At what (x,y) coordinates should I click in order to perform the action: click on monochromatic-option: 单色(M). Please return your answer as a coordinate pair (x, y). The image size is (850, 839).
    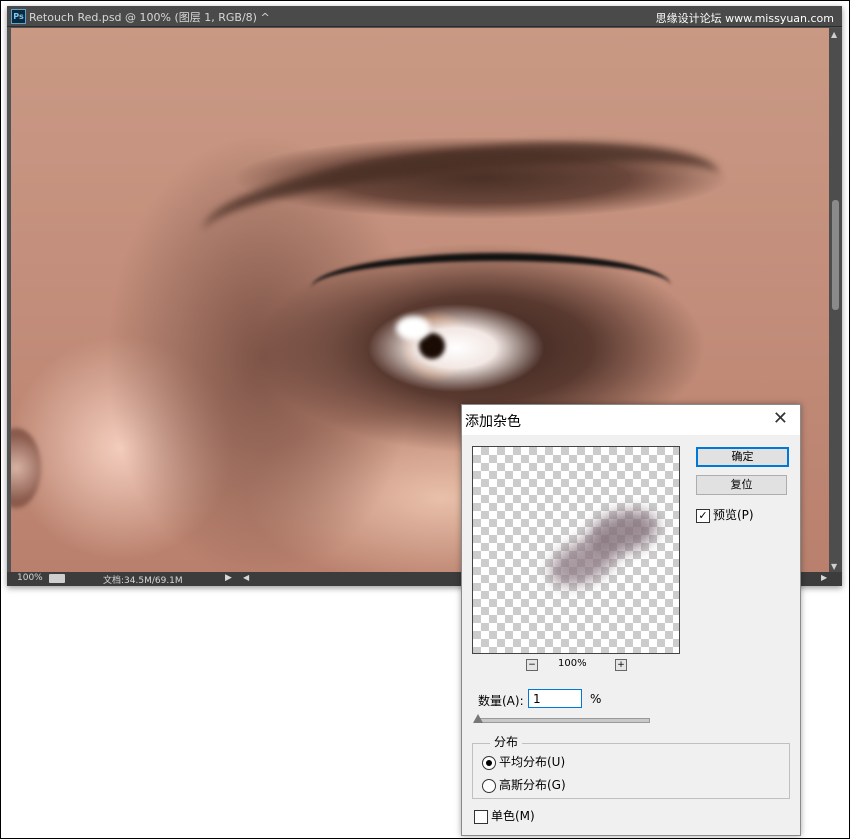
    Looking at the image, I should click on (504, 815).